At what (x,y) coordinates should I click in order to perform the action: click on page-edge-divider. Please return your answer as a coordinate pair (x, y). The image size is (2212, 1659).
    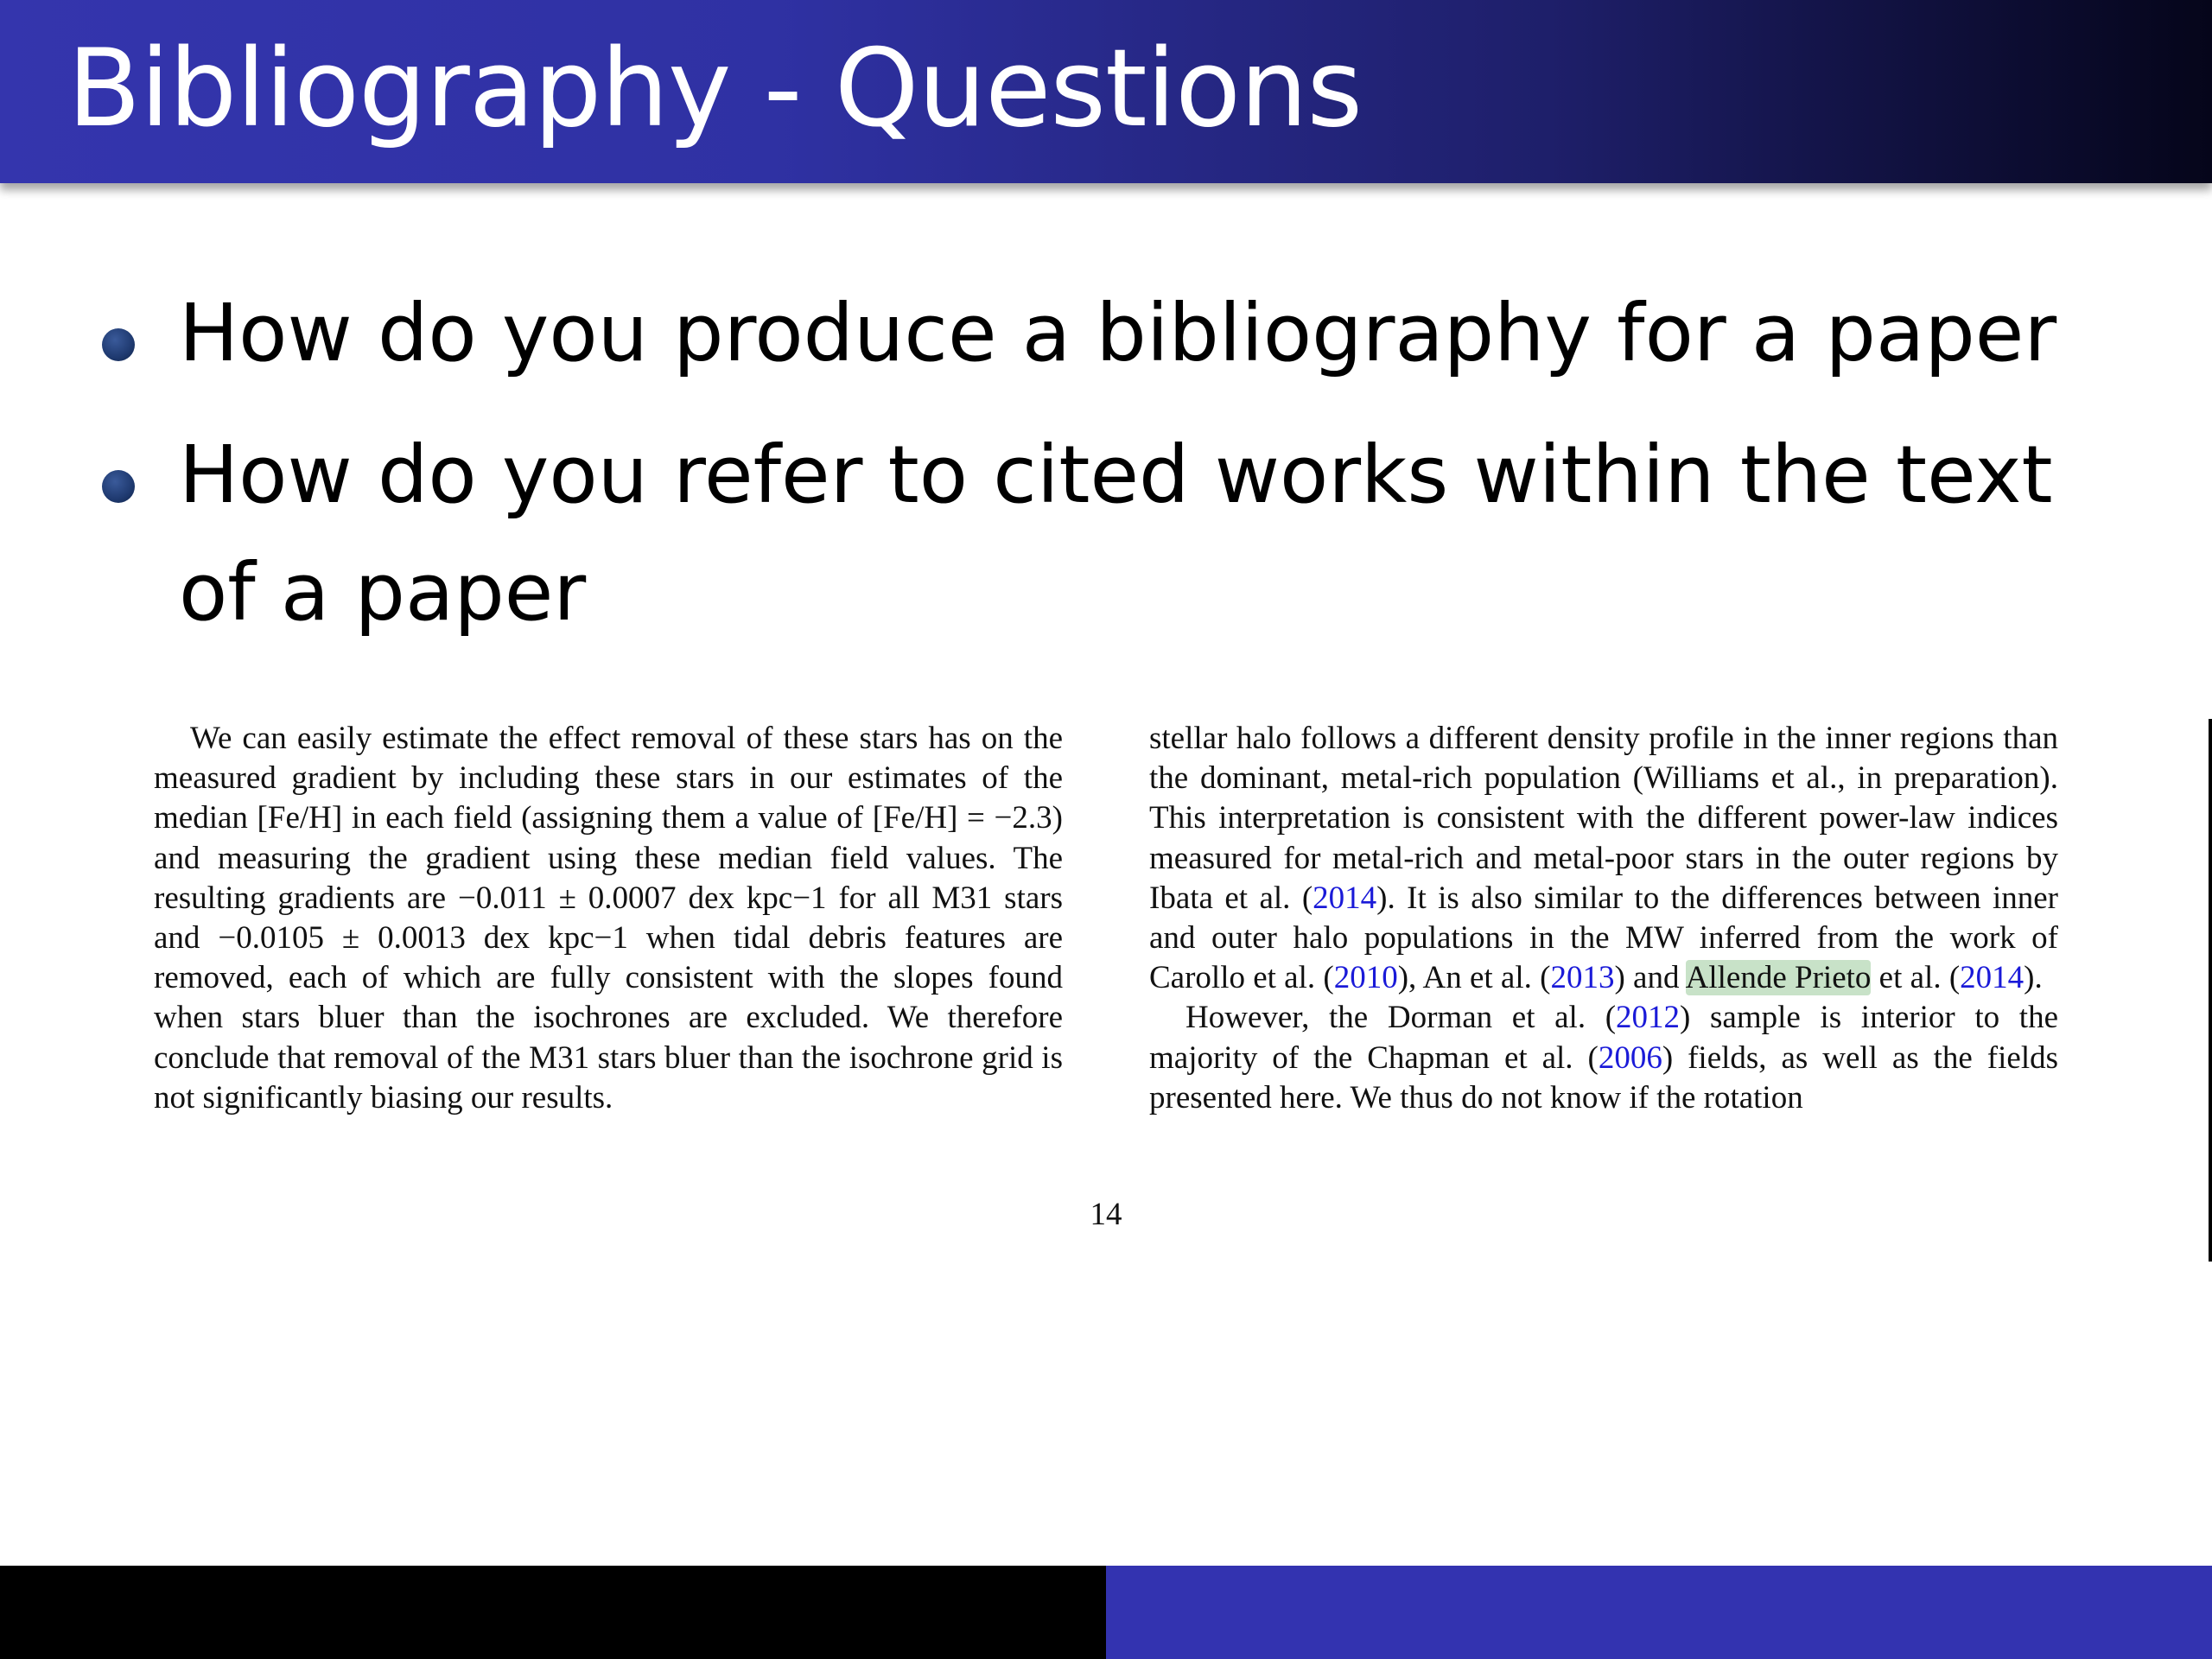
    Looking at the image, I should click on (2210, 990).